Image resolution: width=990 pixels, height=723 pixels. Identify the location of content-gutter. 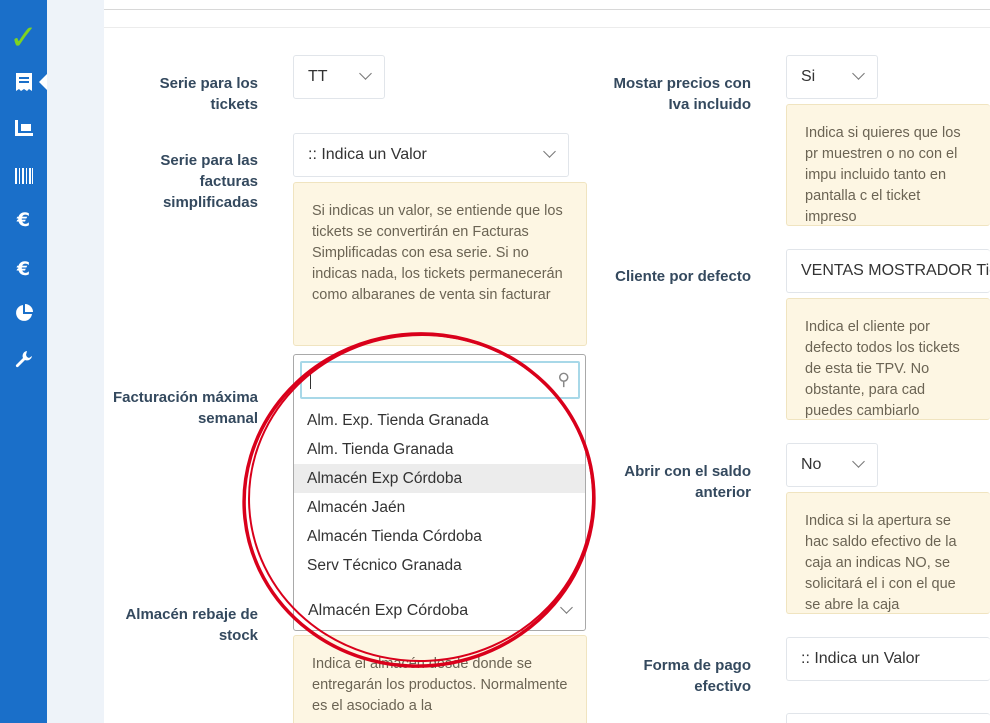
(75, 361).